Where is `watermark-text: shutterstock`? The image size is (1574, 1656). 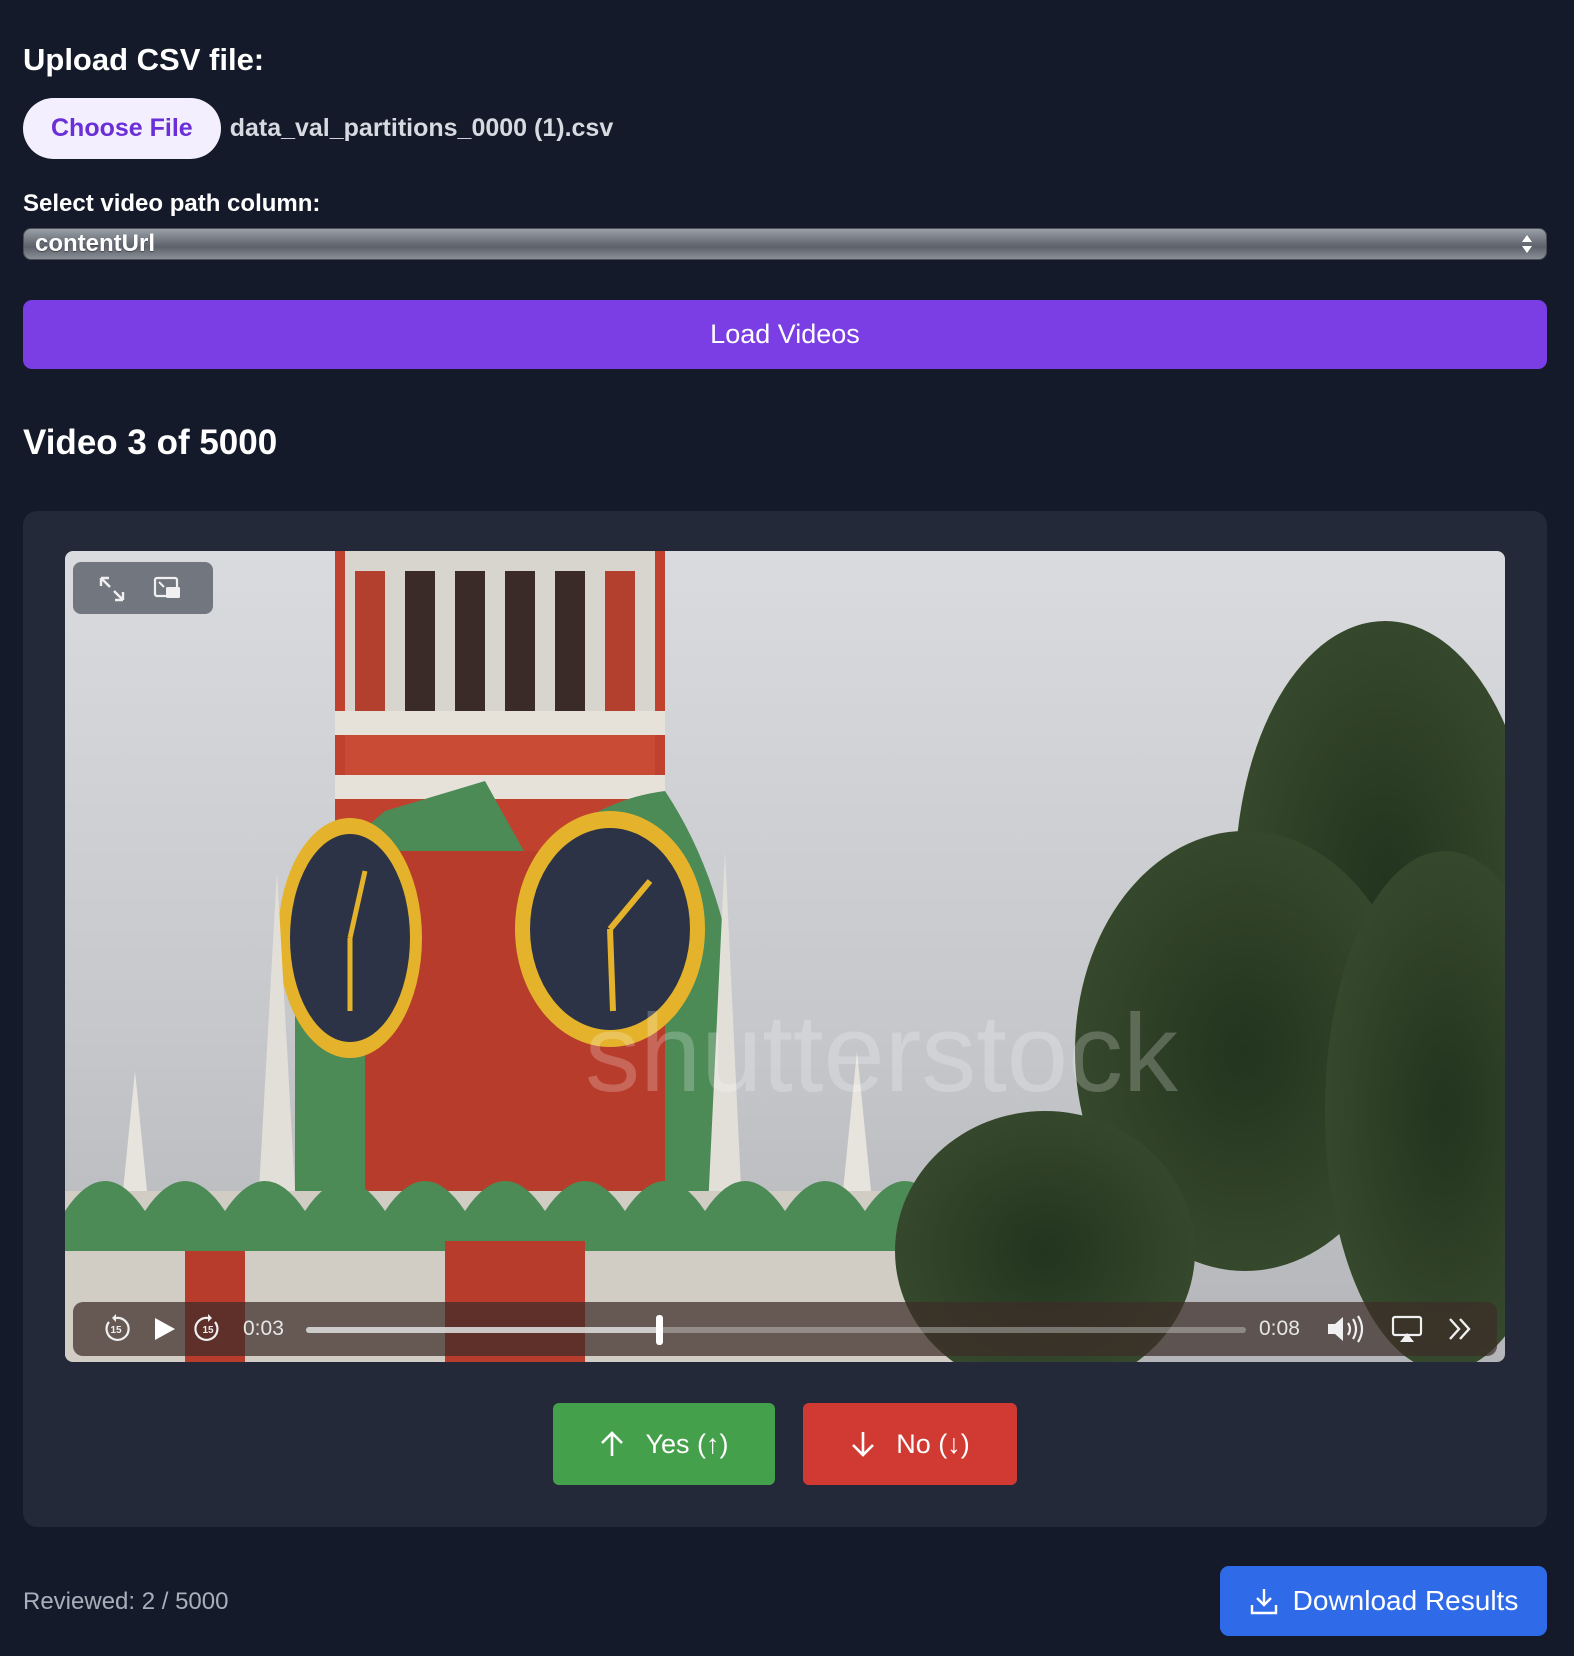
watermark-text: shutterstock is located at coordinates (882, 1053).